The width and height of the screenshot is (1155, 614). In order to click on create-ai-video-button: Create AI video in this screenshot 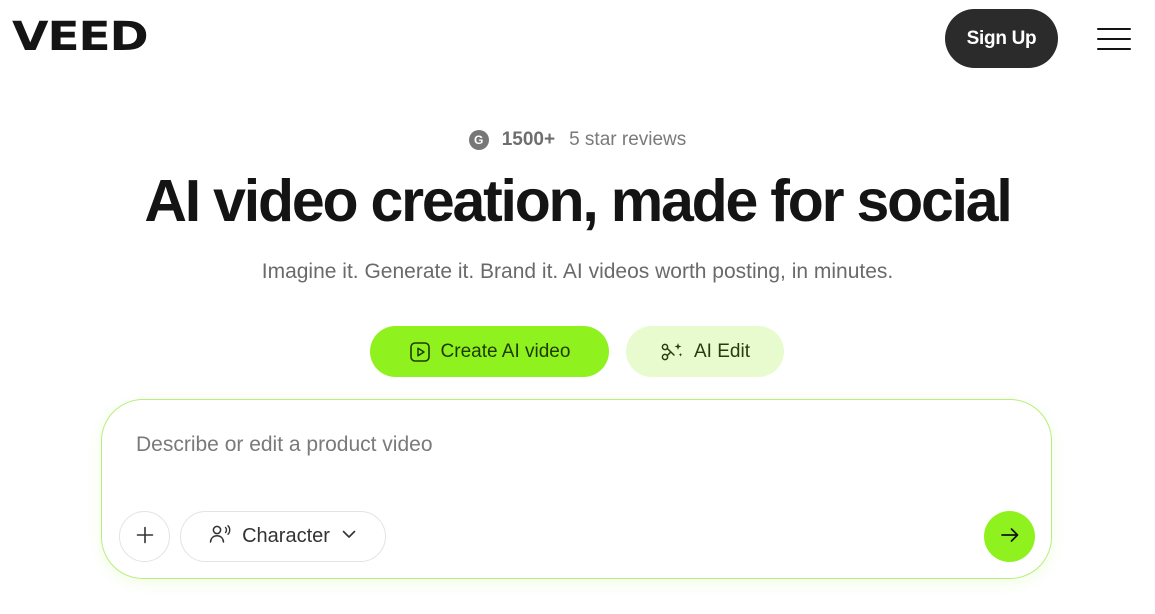, I will do `click(489, 351)`.